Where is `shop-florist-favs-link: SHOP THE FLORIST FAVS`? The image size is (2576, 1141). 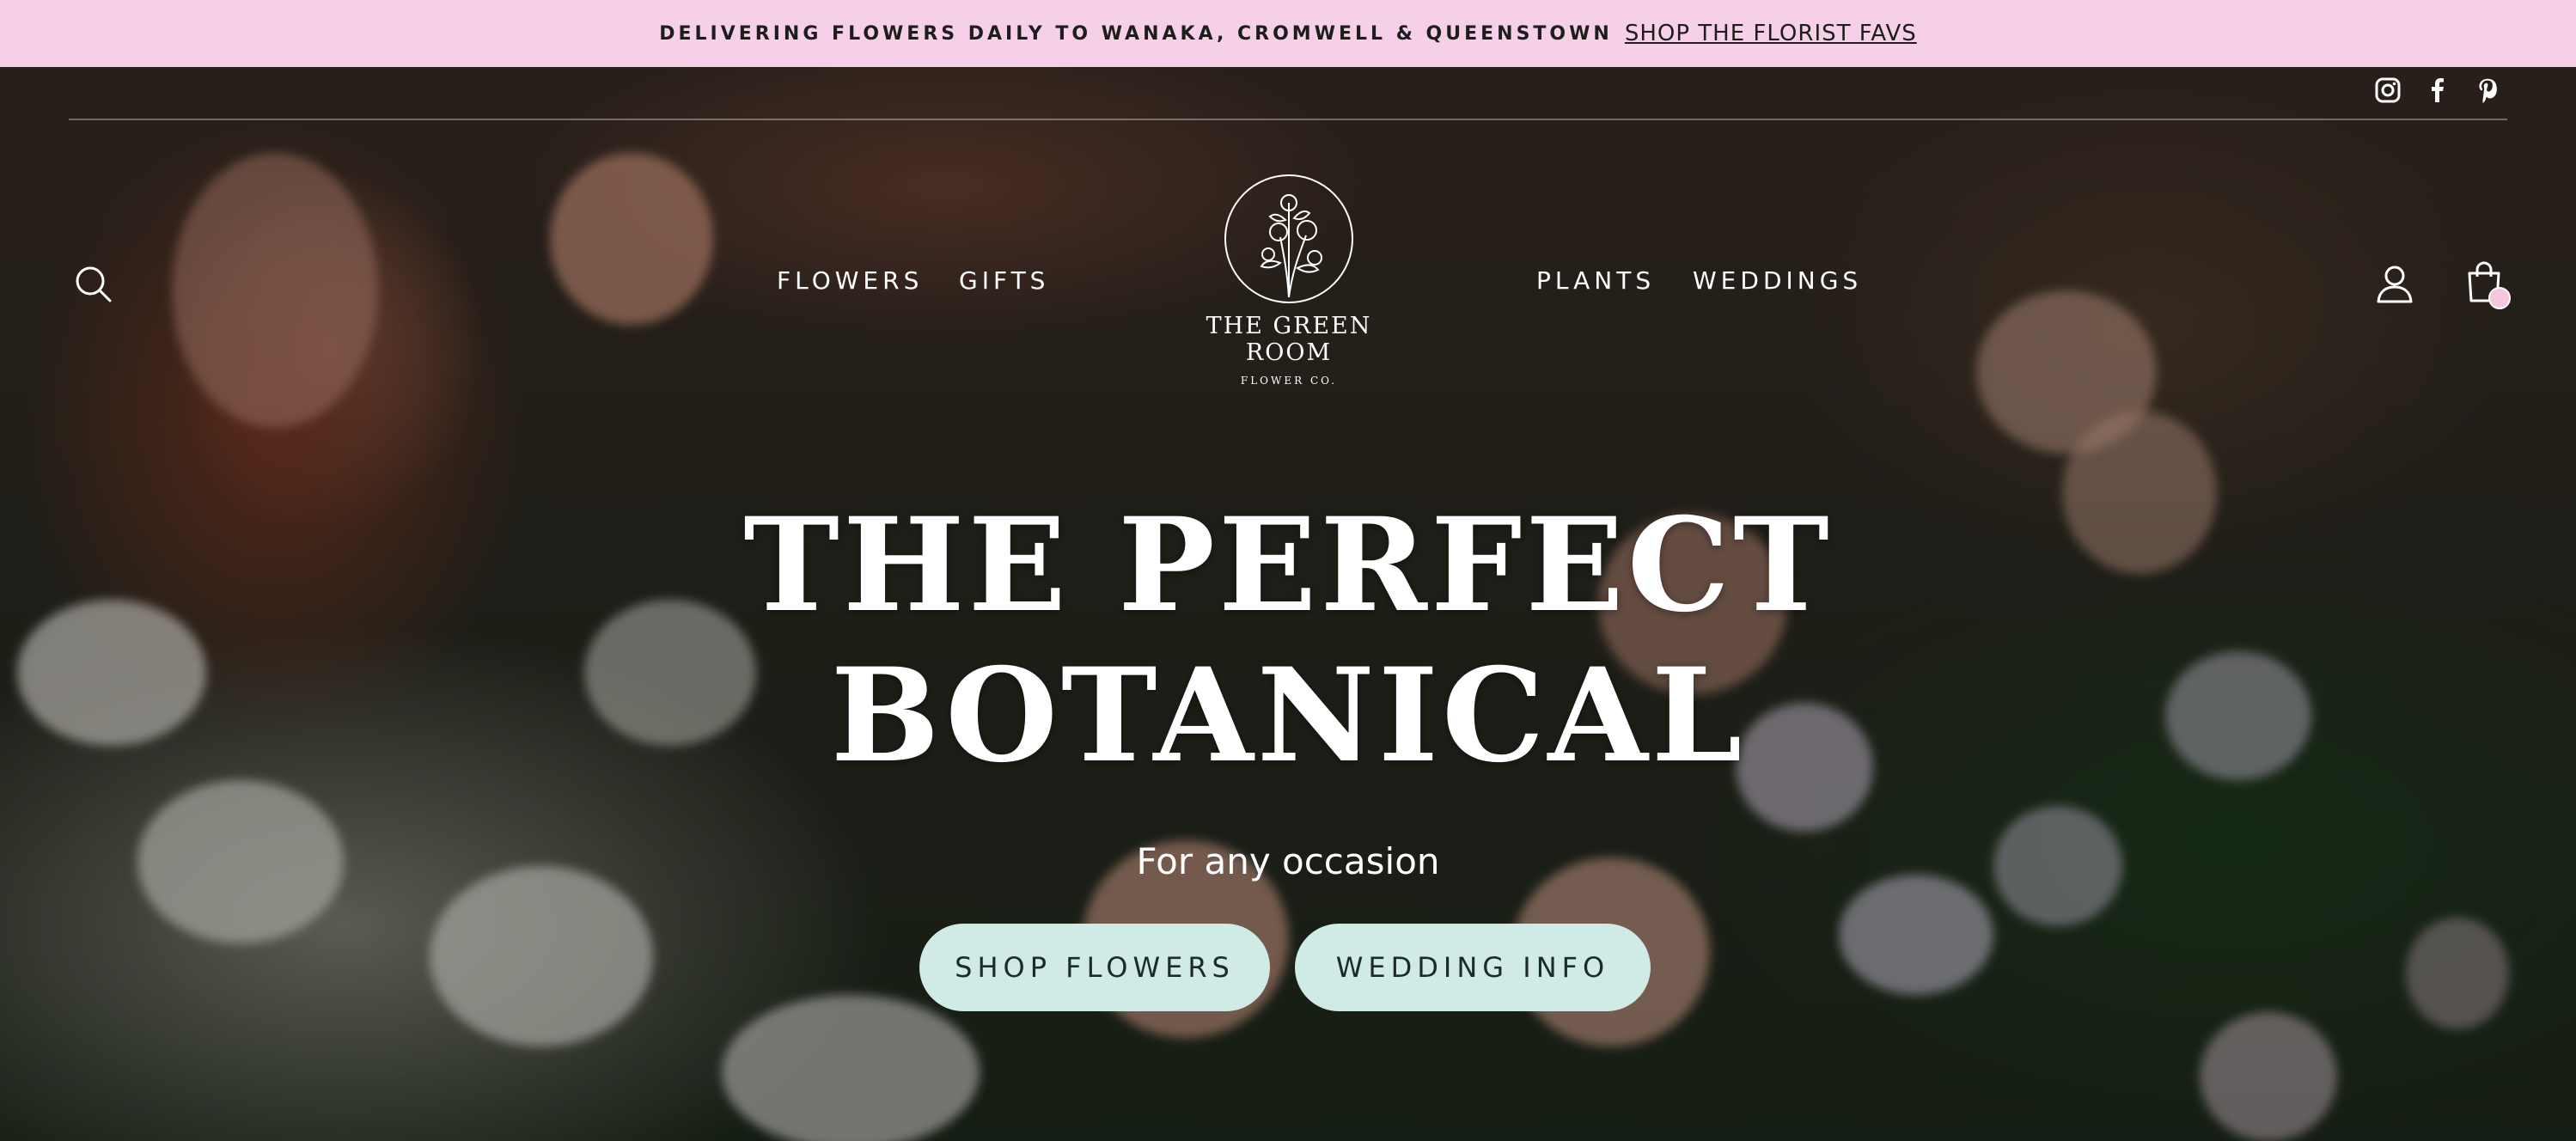
shop-florist-favs-link: SHOP THE FLORIST FAVS is located at coordinates (1771, 33).